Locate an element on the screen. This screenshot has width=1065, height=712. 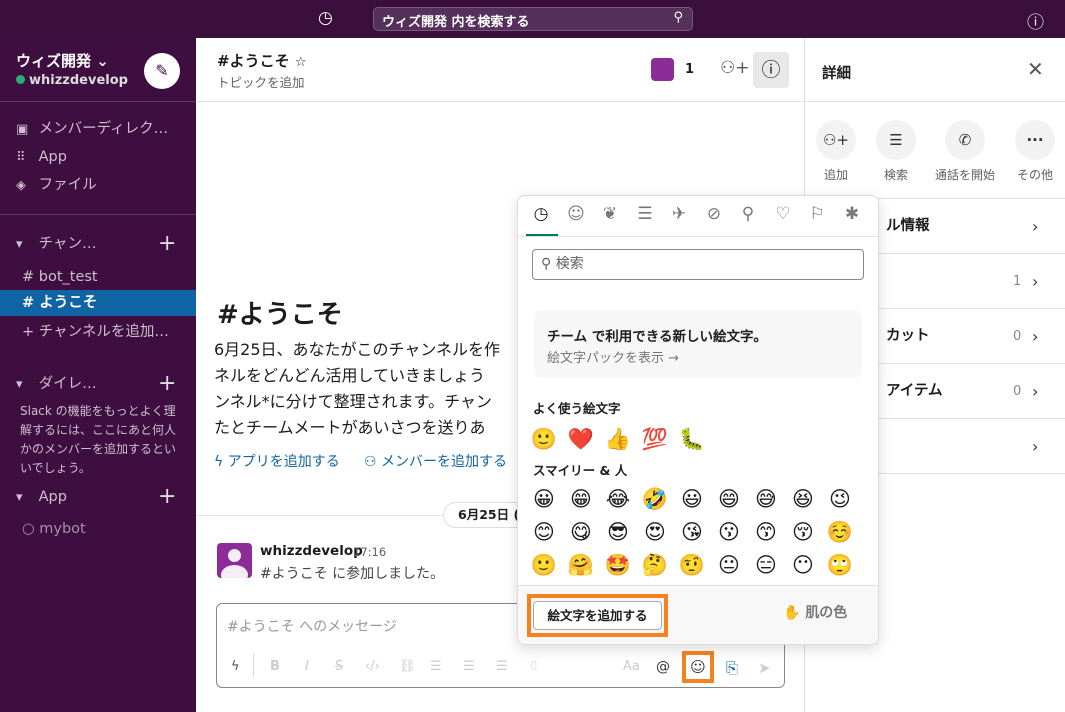
emoji-item: 🙄 is located at coordinates (840, 565).